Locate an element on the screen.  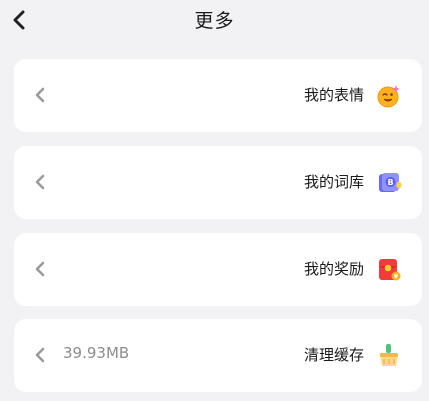
top-bar: 更多 is located at coordinates (214, 22).